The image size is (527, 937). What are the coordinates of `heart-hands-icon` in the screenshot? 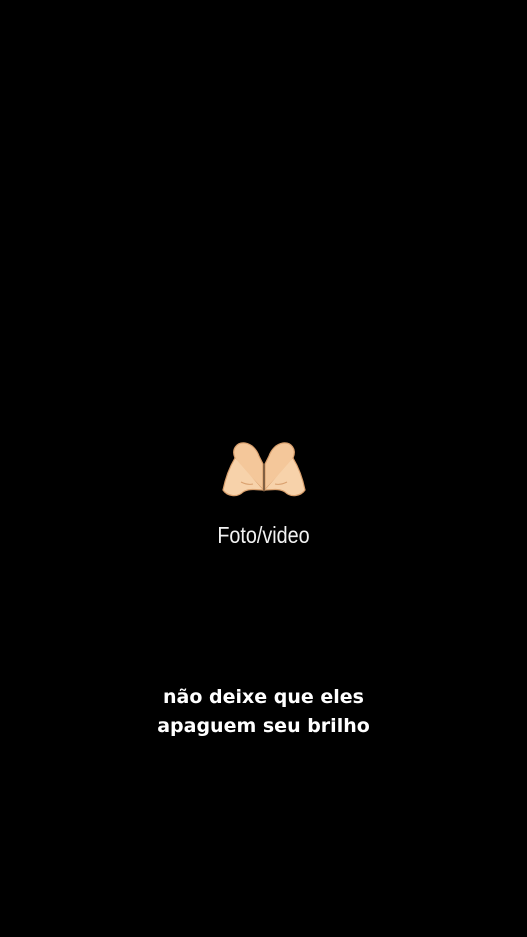 It's located at (264, 469).